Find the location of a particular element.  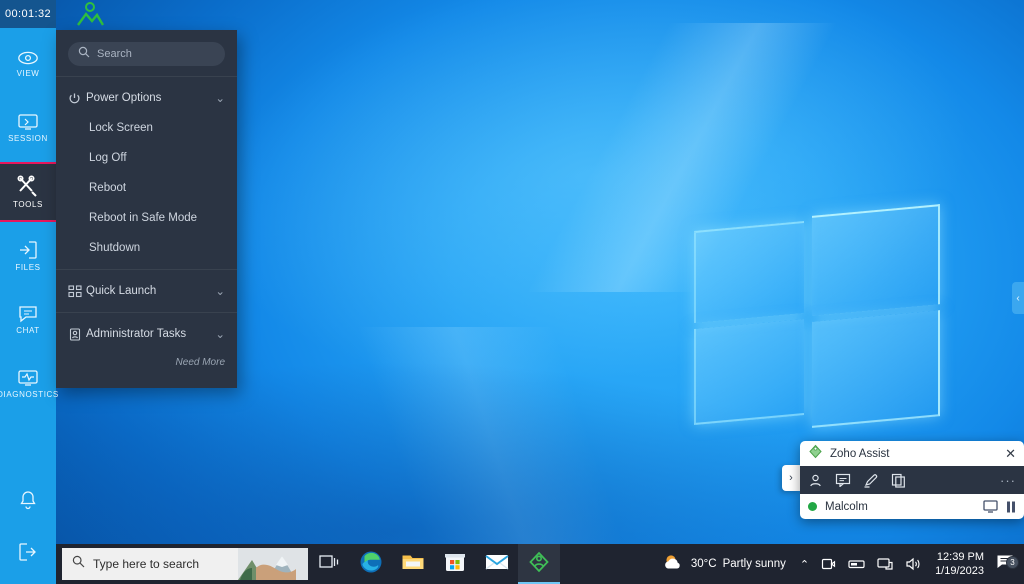

assist-widget-header: Zoho Assist ✕ is located at coordinates (912, 453).